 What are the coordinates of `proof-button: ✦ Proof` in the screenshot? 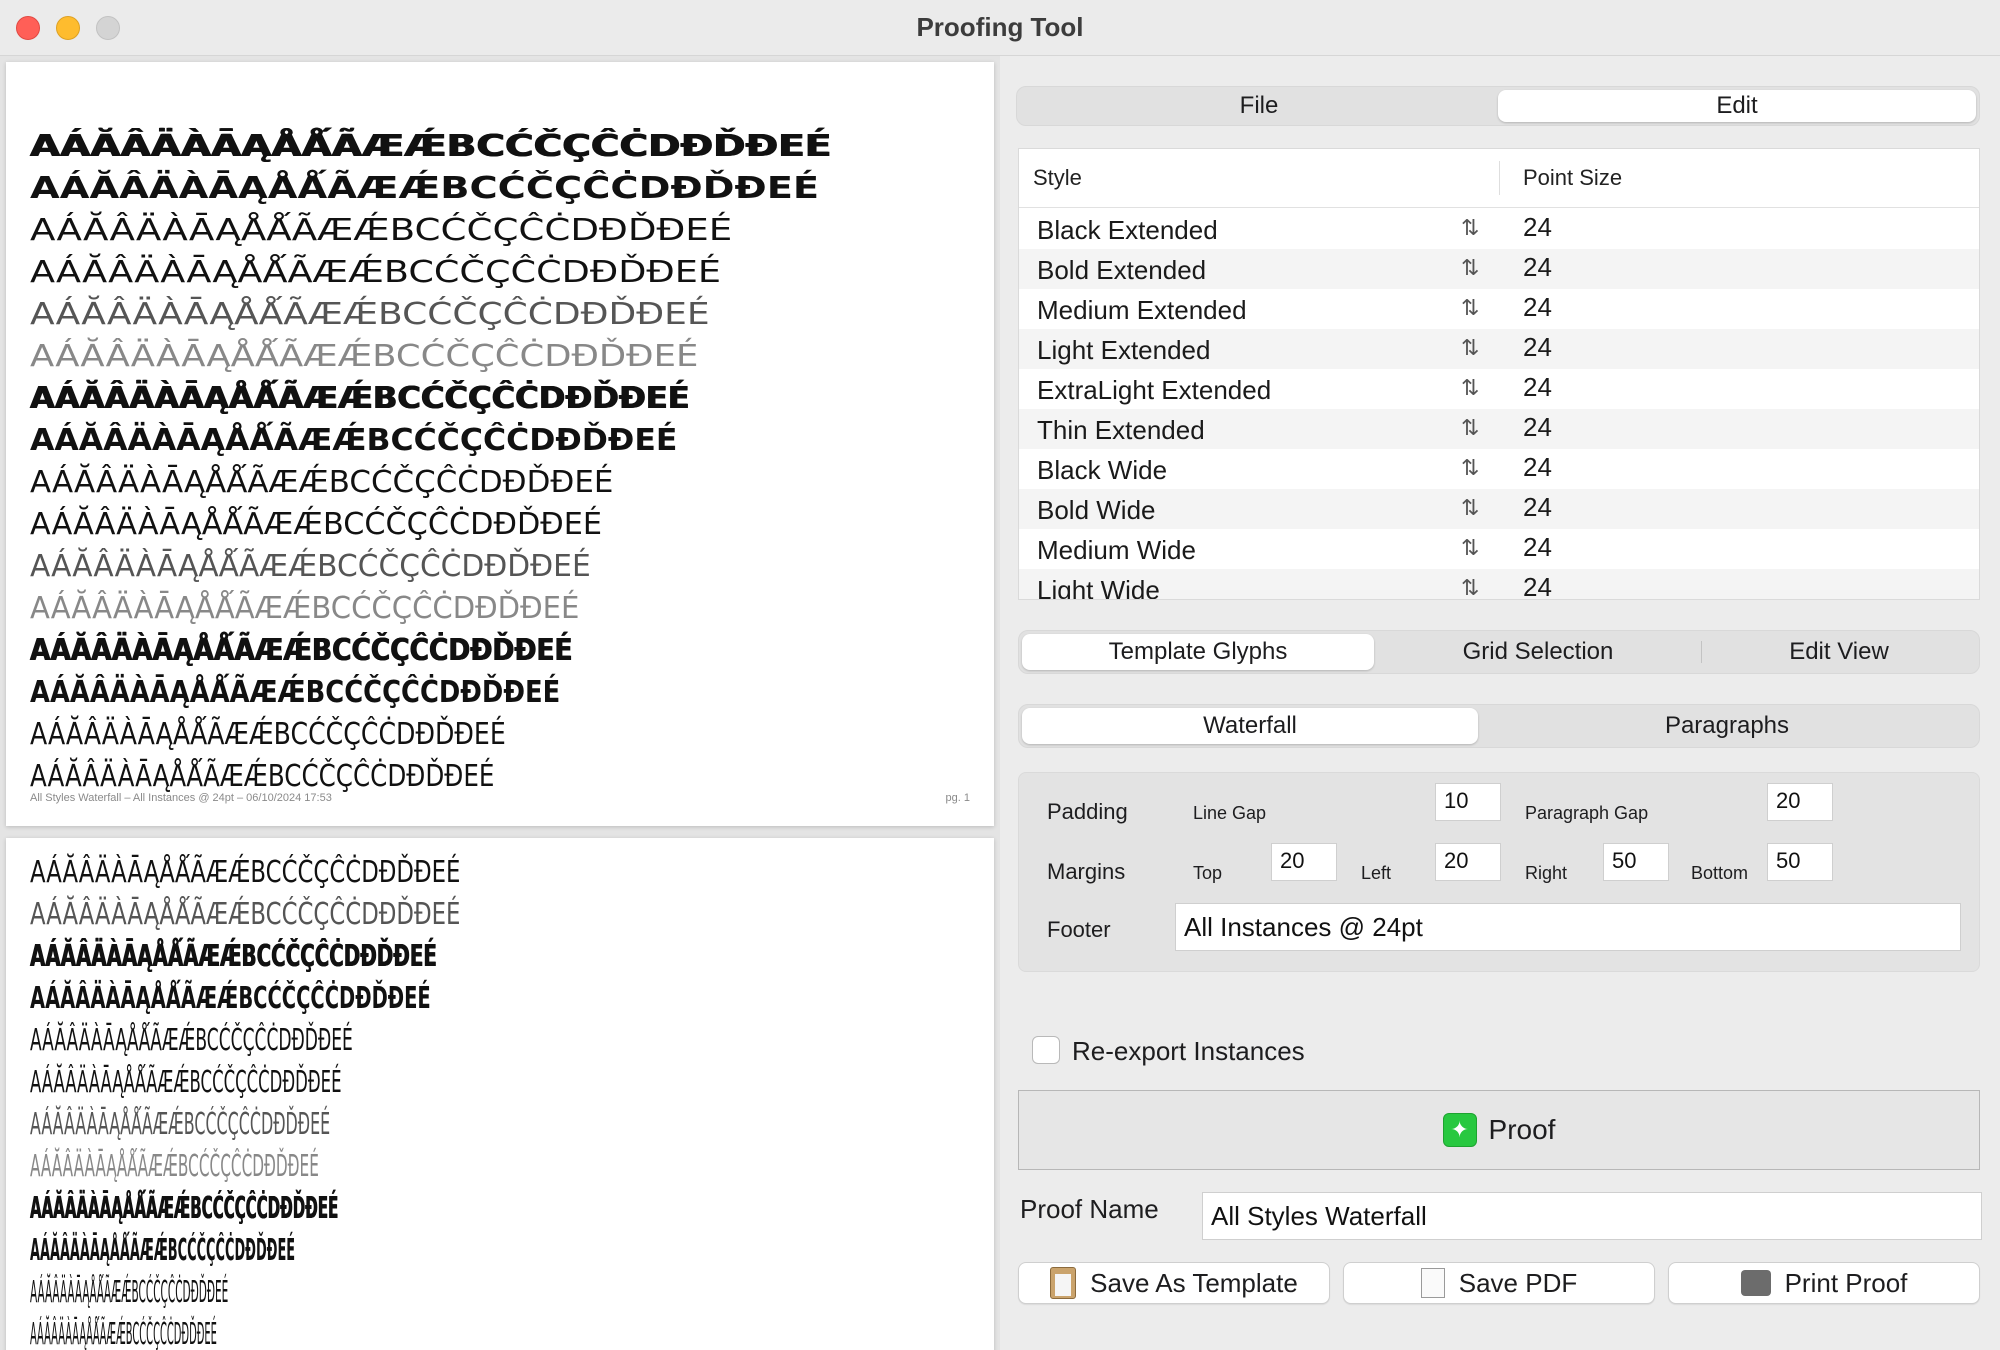 It's located at (1499, 1130).